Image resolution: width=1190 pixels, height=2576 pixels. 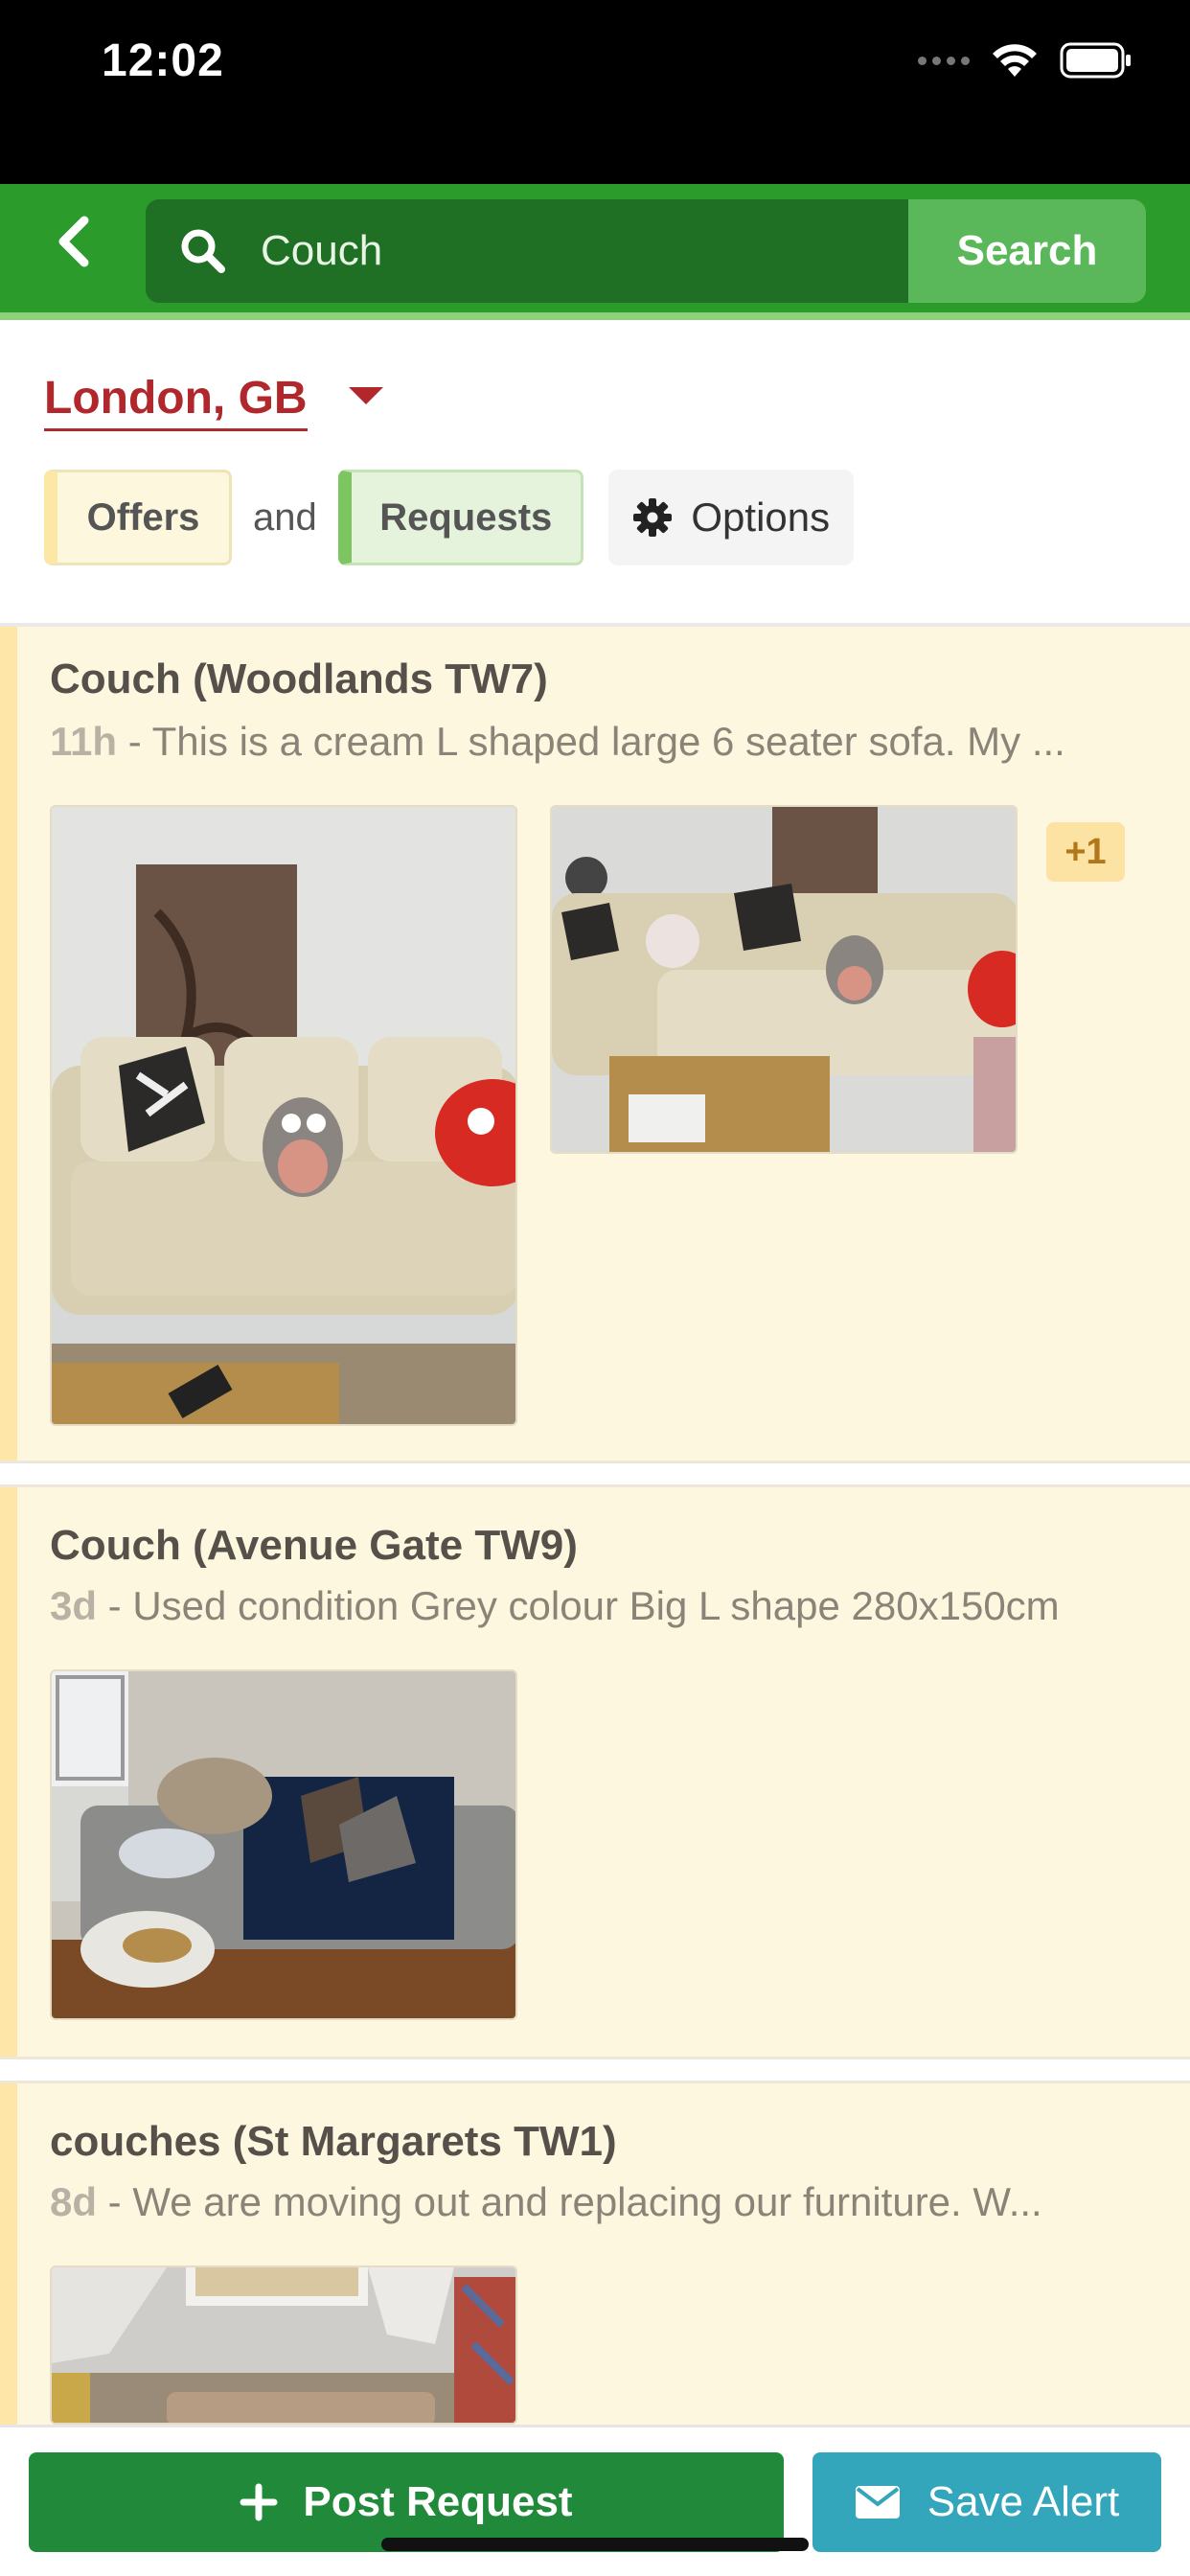 I want to click on search-button: Search, so click(x=1027, y=251).